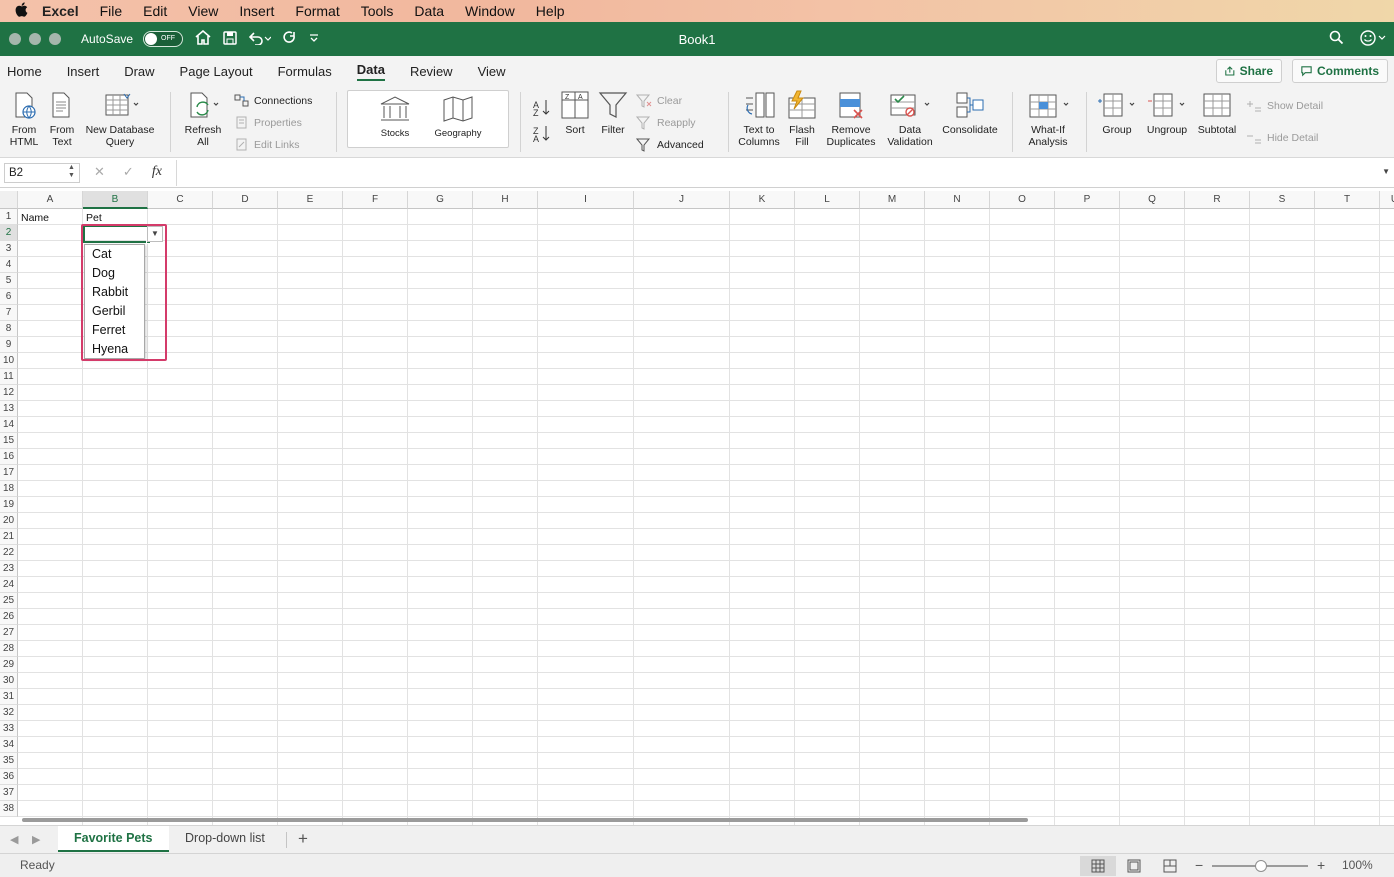 Image resolution: width=1394 pixels, height=877 pixels. I want to click on row-header-4: 4, so click(9, 265).